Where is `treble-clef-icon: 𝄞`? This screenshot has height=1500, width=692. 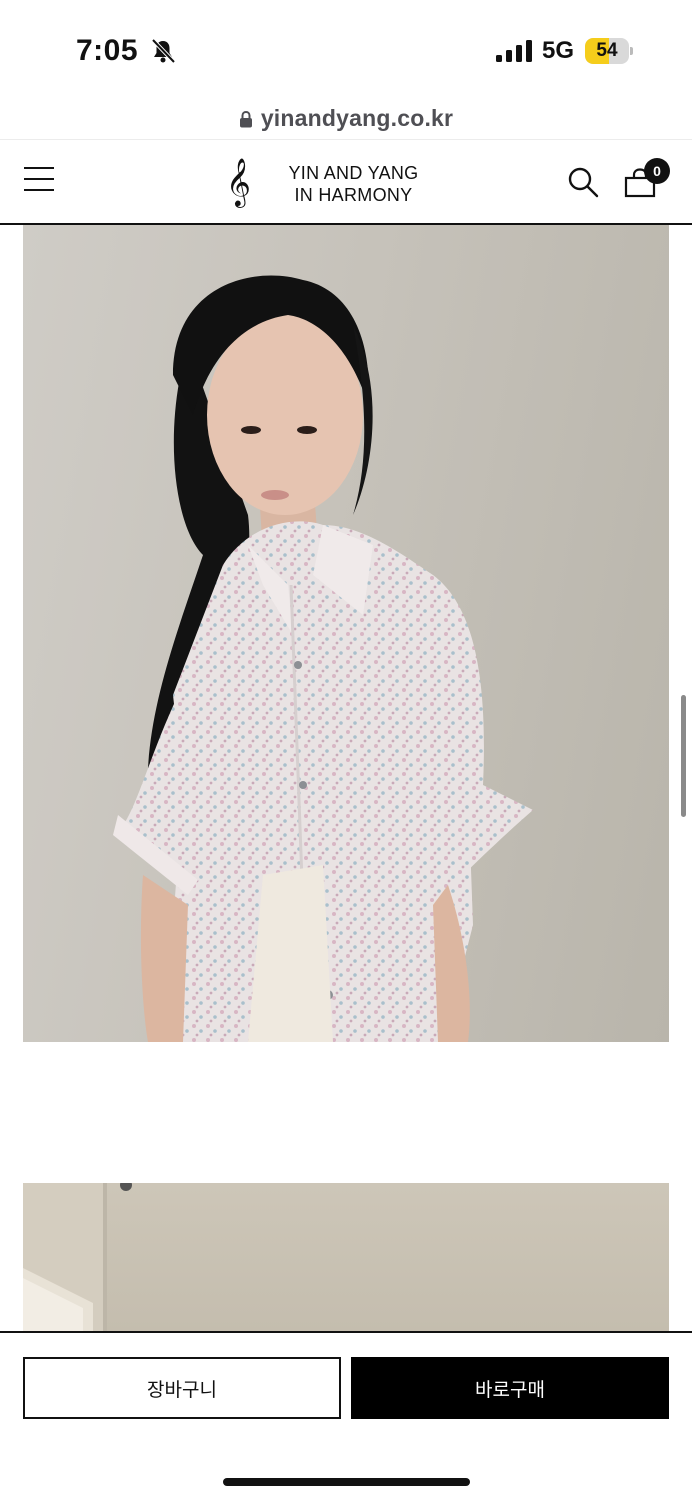
treble-clef-icon: 𝄞 is located at coordinates (238, 181).